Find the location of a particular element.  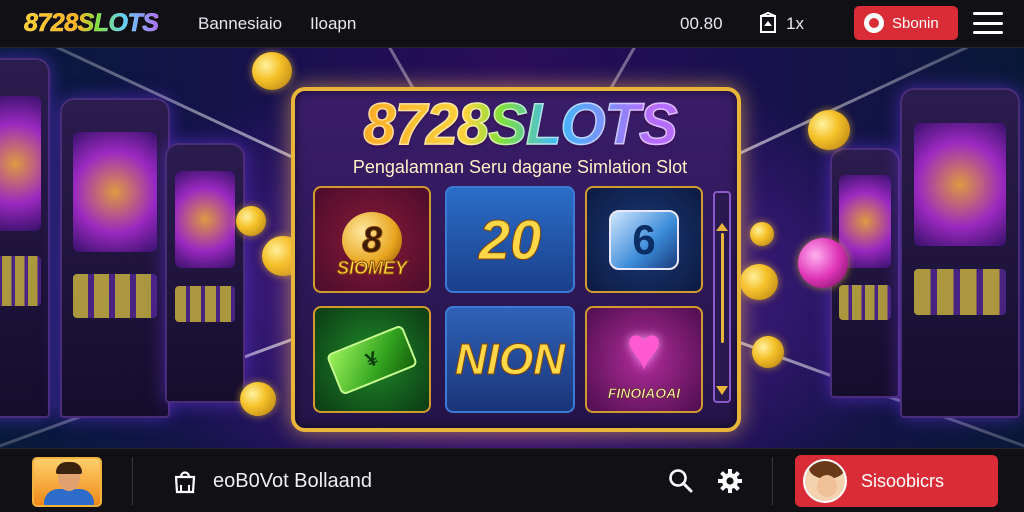

gear-icon is located at coordinates (730, 481).